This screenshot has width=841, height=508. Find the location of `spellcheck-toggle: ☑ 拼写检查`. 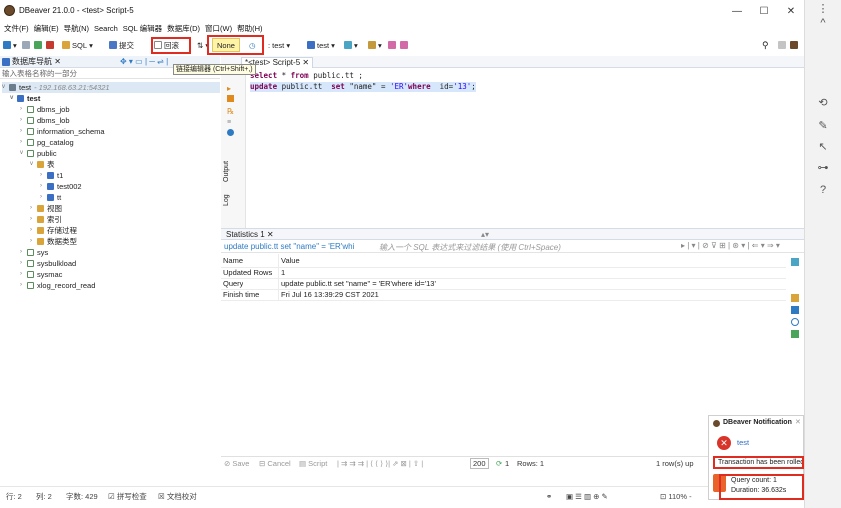

spellcheck-toggle: ☑ 拼写检查 is located at coordinates (127, 497).